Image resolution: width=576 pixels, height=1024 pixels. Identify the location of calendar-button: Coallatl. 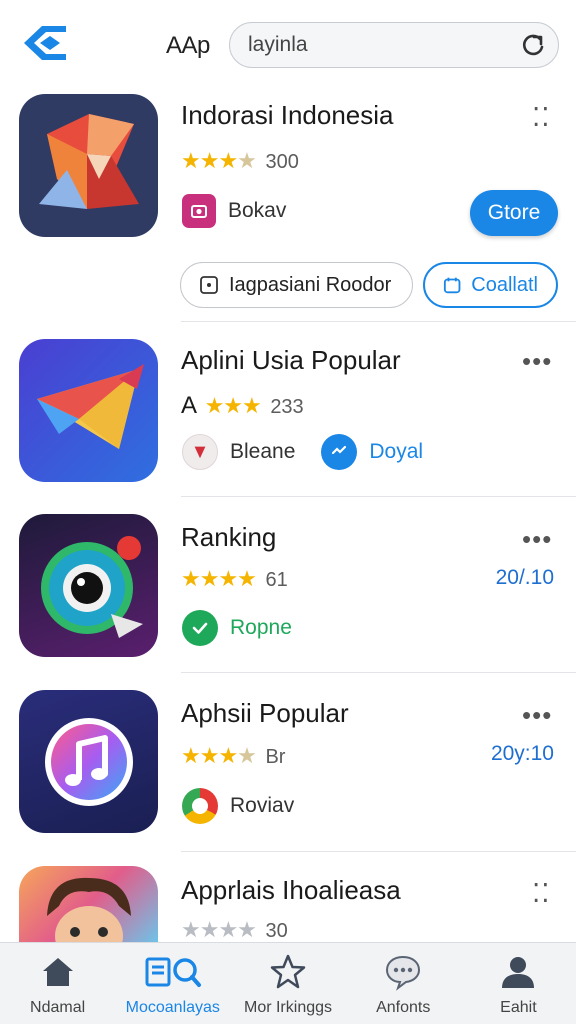
(490, 285).